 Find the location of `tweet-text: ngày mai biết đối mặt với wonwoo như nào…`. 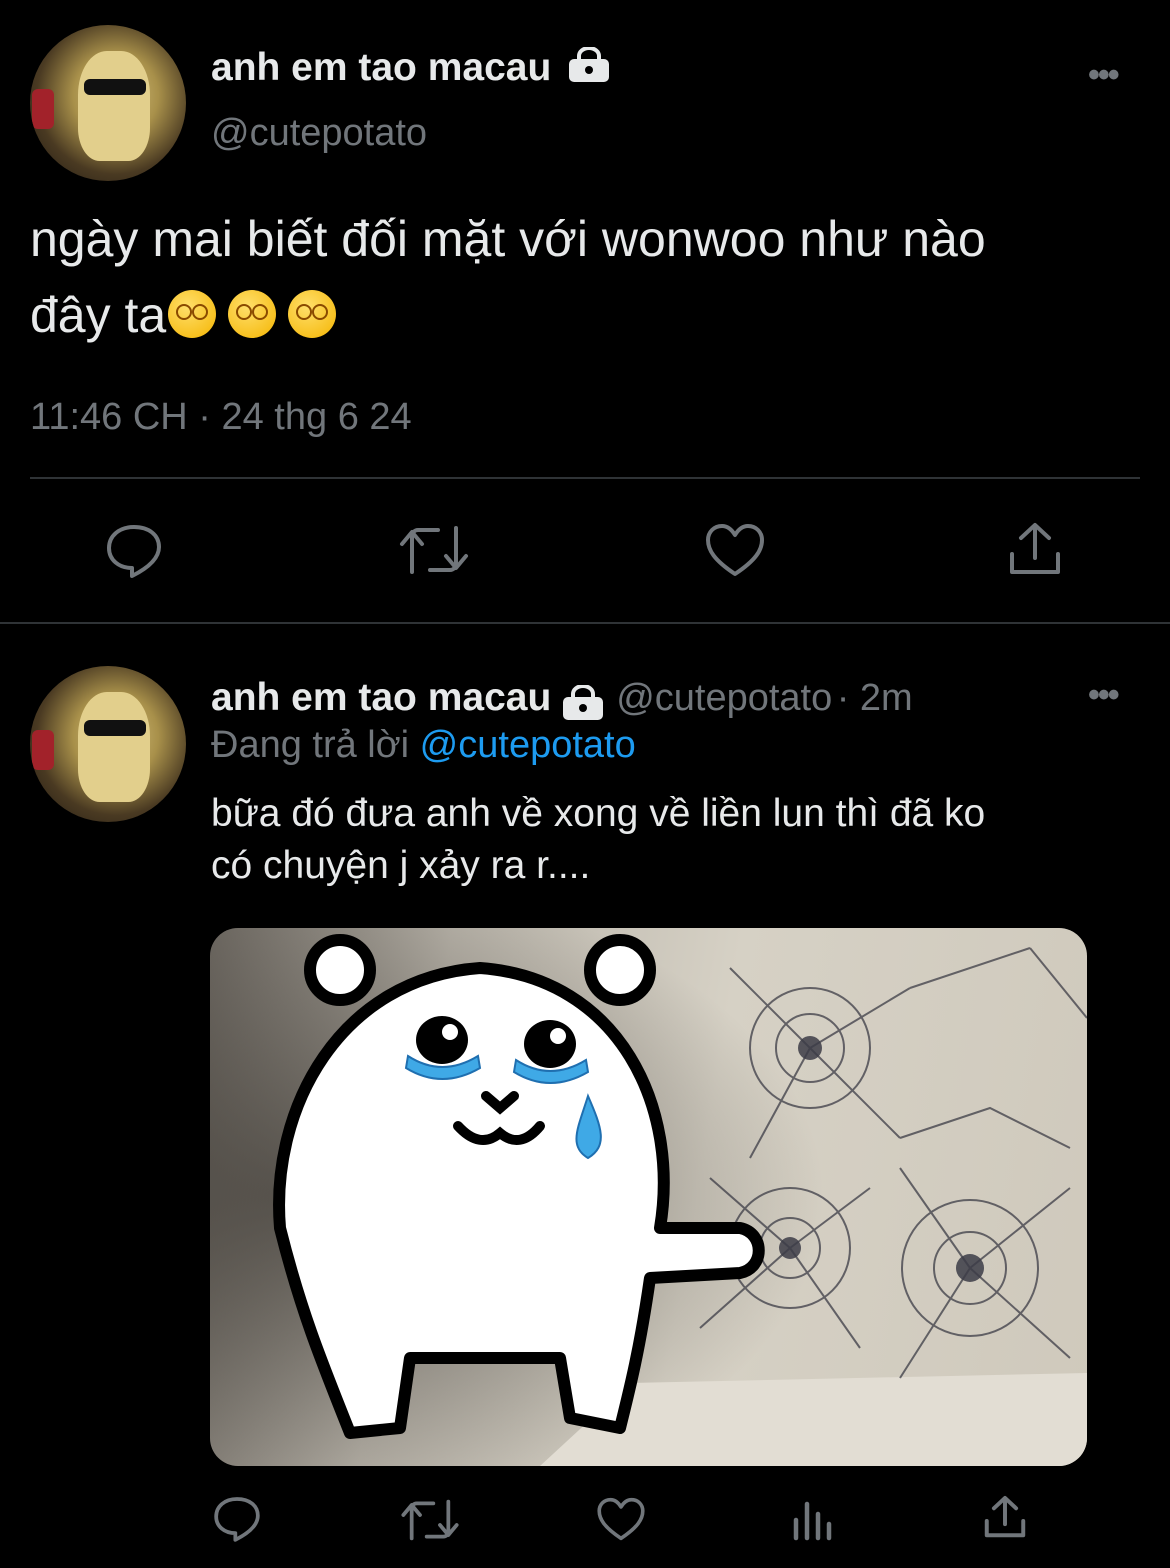

tweet-text: ngày mai biết đối mặt với wonwoo như nào… is located at coordinates (585, 277).